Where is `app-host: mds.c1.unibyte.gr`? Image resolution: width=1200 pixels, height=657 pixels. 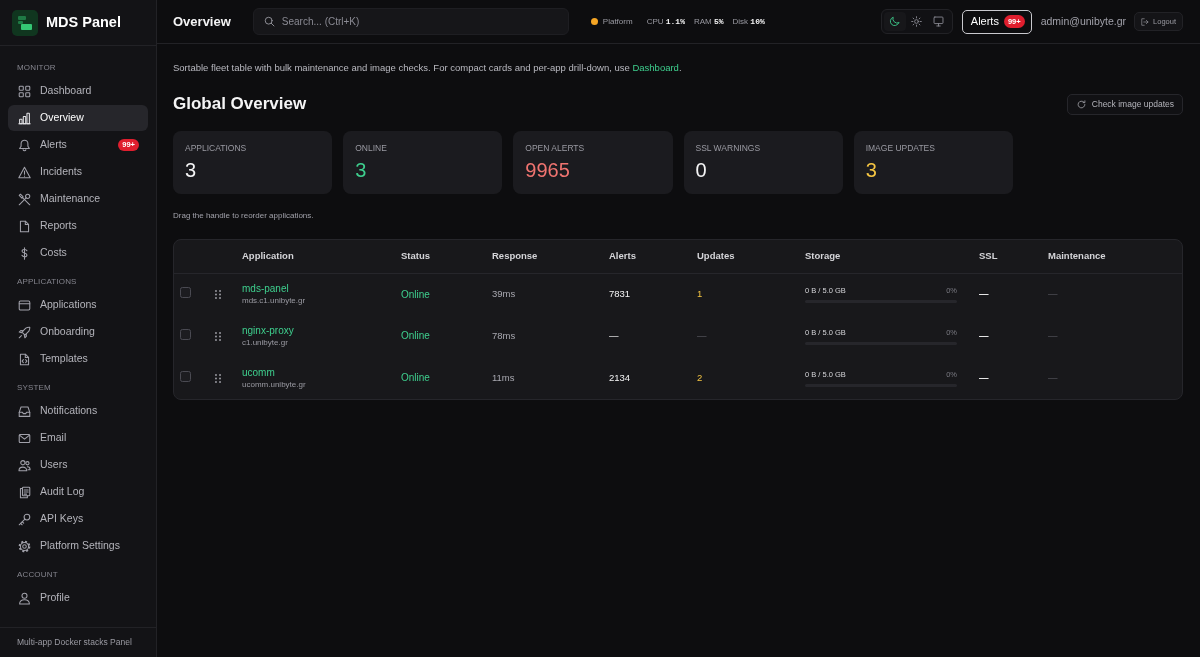 app-host: mds.c1.unibyte.gr is located at coordinates (274, 301).